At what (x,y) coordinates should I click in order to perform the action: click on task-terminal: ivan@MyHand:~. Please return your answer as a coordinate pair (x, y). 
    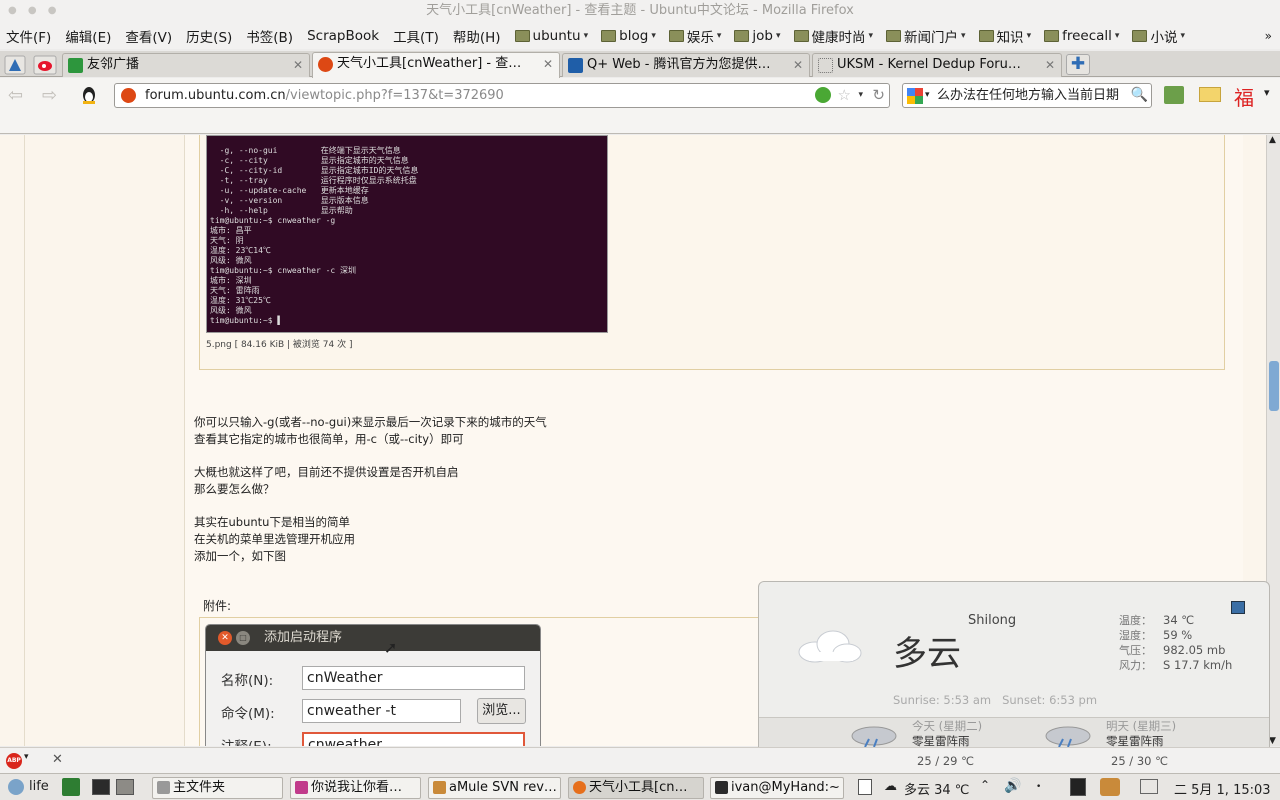
    Looking at the image, I should click on (777, 788).